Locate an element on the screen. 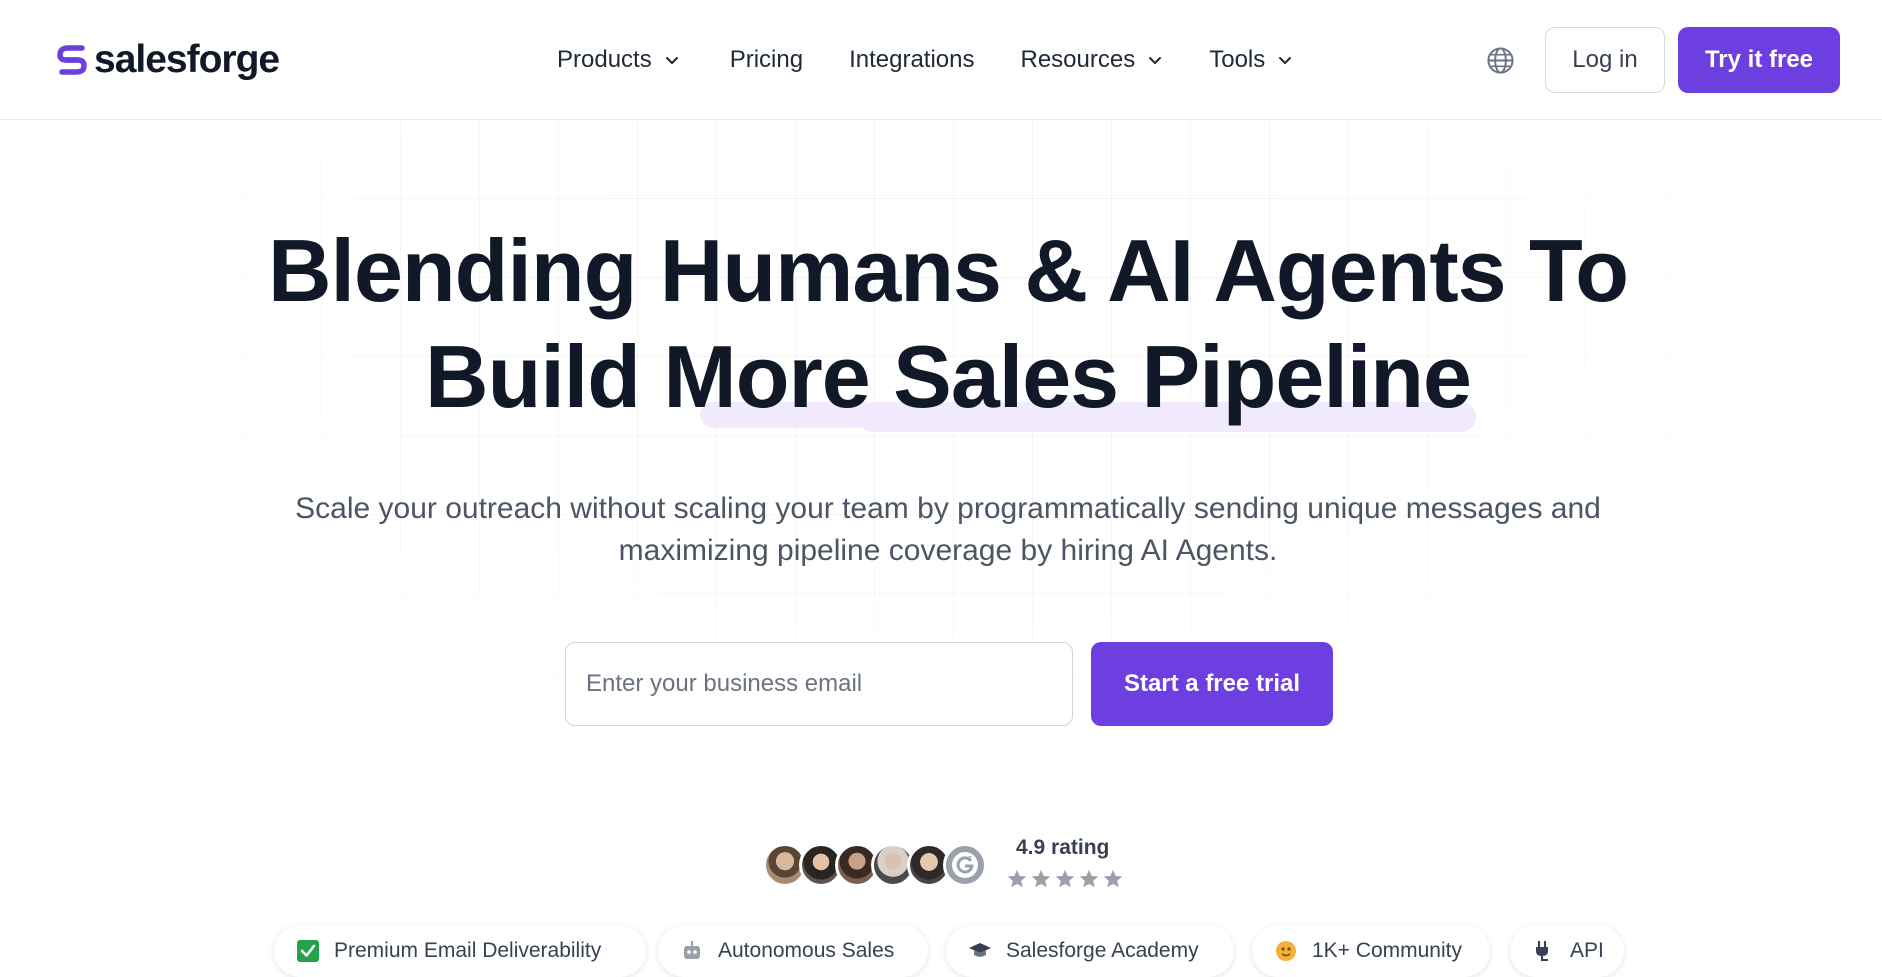  plug-icon is located at coordinates (1542, 950).